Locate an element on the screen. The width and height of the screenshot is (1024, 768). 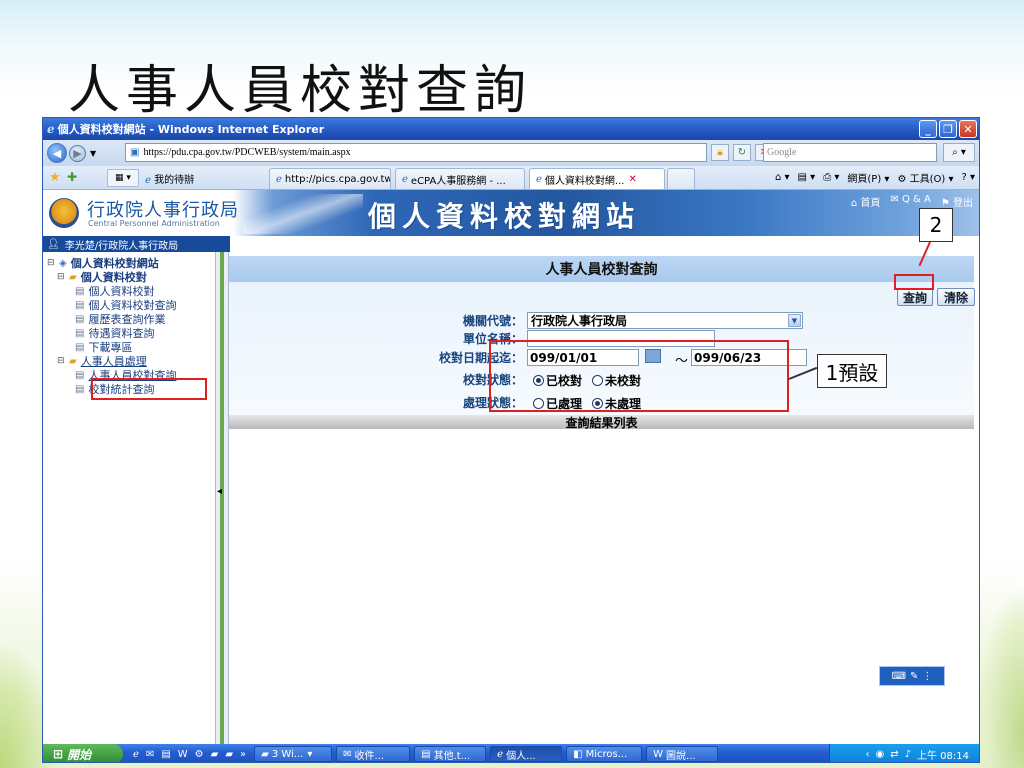
result-list-header: 查詢結果列表 is located at coordinates (601, 422).